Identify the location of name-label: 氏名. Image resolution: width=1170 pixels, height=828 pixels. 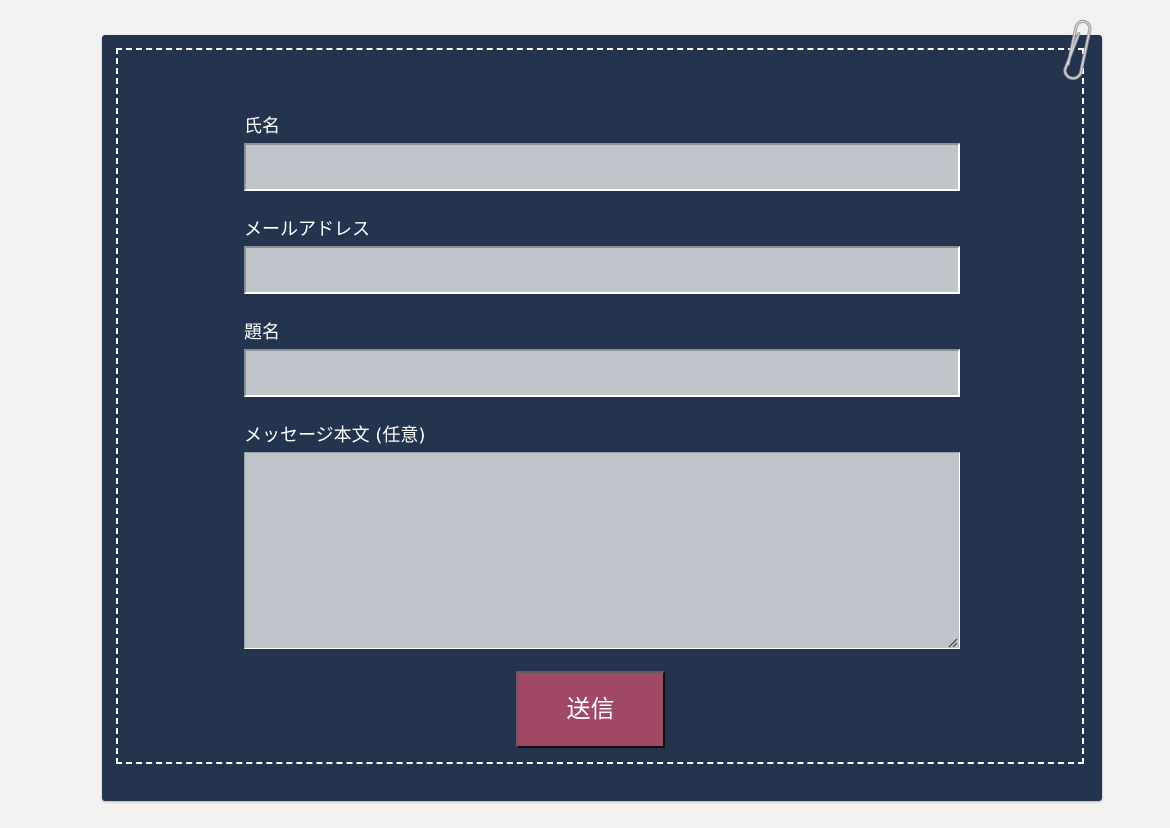
(262, 126).